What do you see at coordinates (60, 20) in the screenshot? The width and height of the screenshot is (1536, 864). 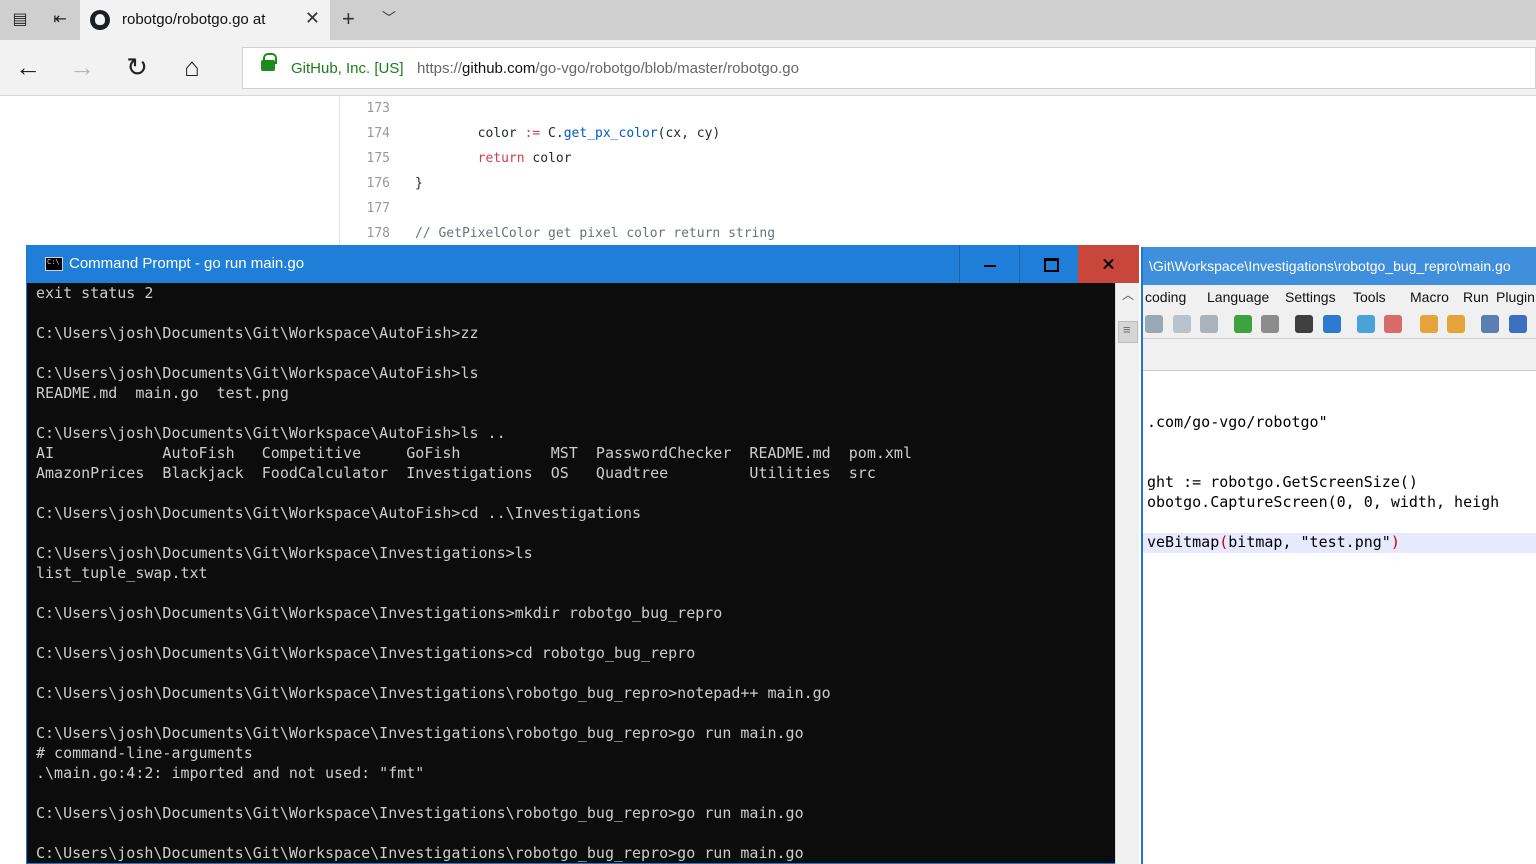 I see `set-tabs-aside-icon: ⇤` at bounding box center [60, 20].